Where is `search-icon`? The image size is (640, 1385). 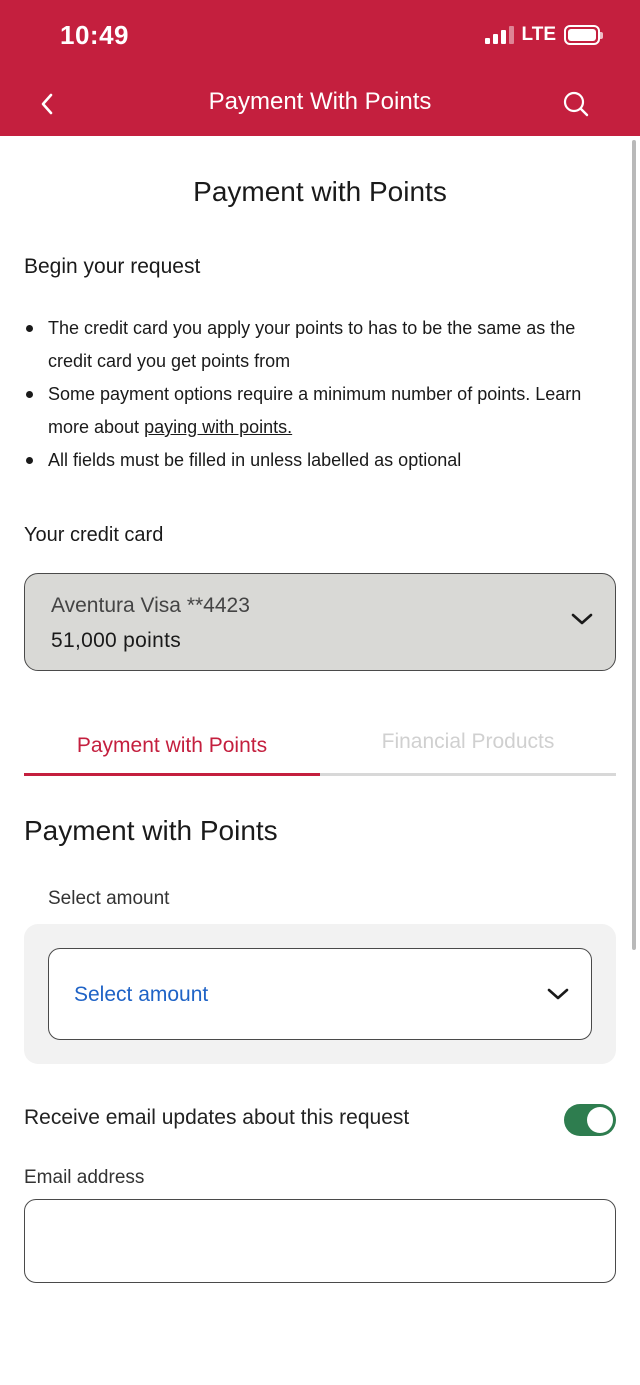
search-icon is located at coordinates (576, 104).